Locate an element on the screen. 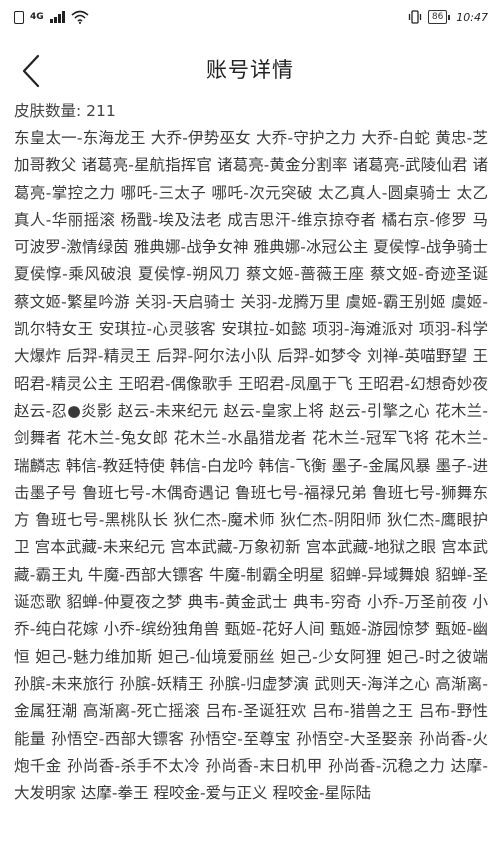 The height and width of the screenshot is (866, 500). battery-icon: 86 is located at coordinates (439, 17).